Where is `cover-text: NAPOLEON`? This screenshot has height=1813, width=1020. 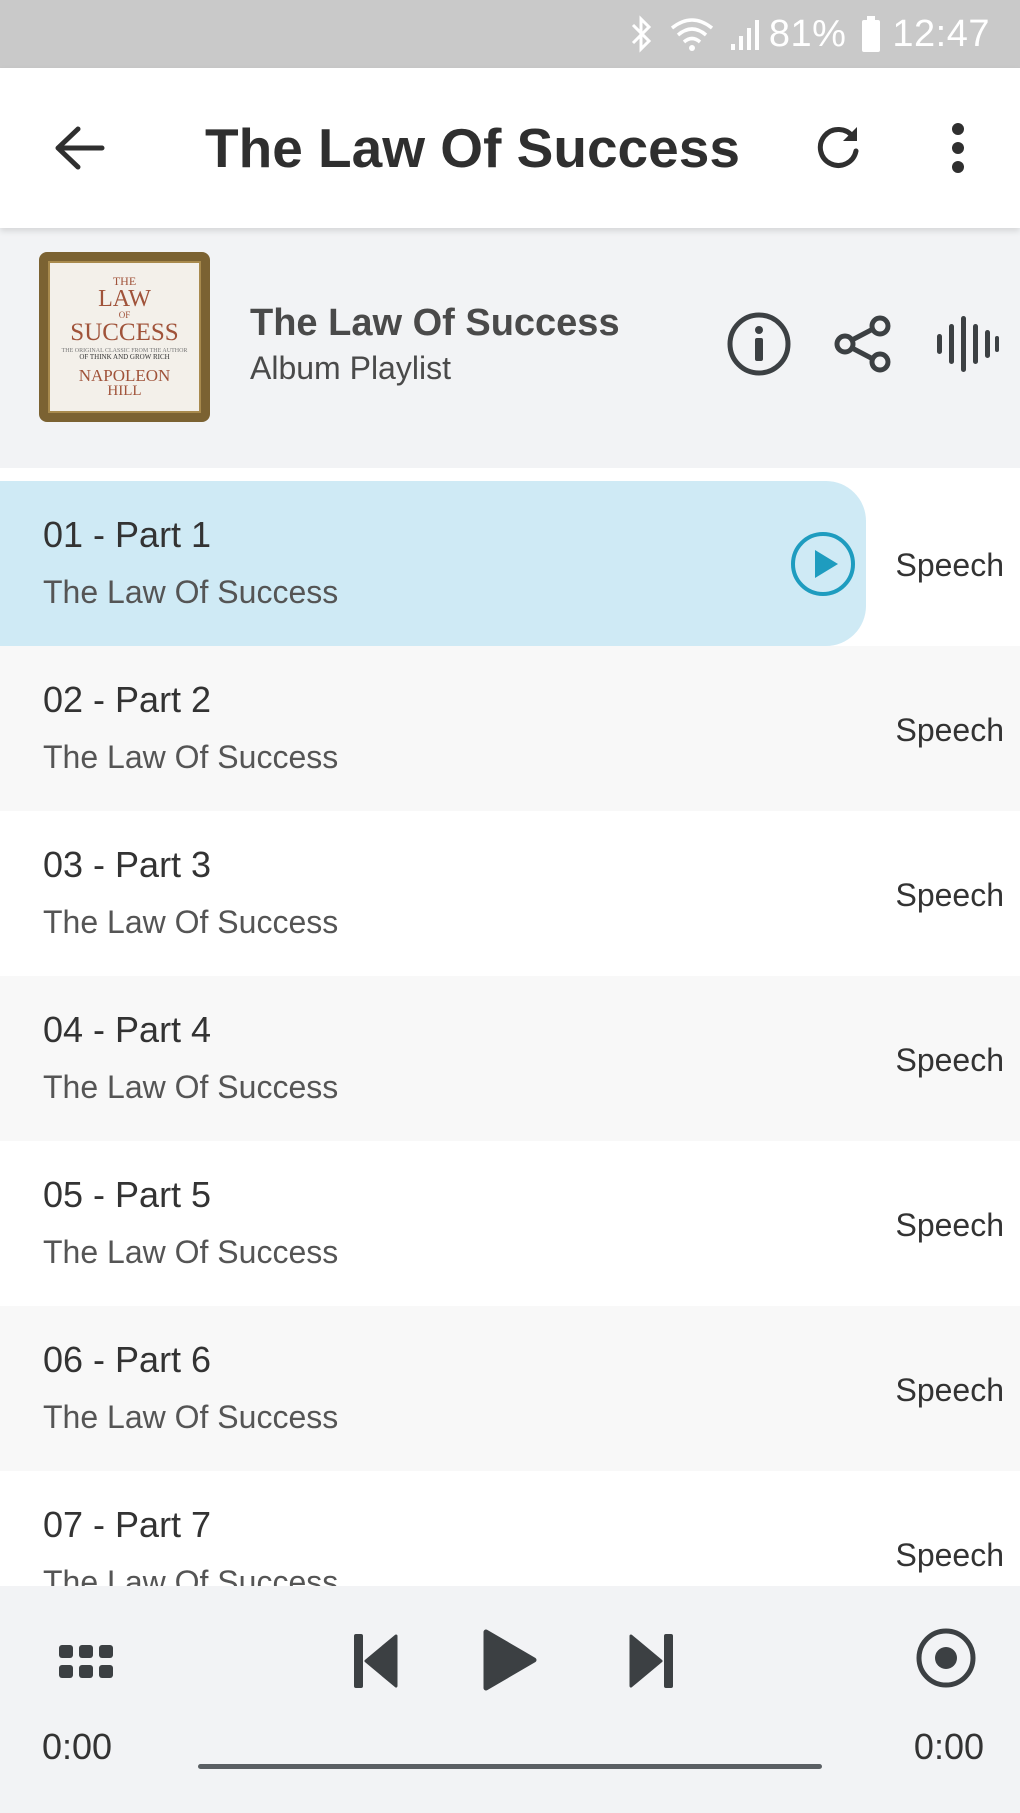 cover-text: NAPOLEON is located at coordinates (124, 375).